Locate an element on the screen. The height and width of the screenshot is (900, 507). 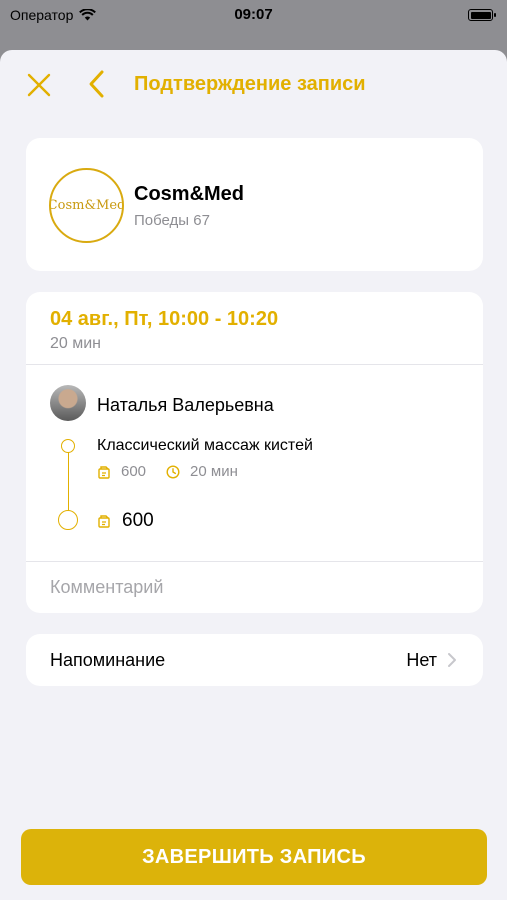
chevron-left-icon is located at coordinates (96, 84).